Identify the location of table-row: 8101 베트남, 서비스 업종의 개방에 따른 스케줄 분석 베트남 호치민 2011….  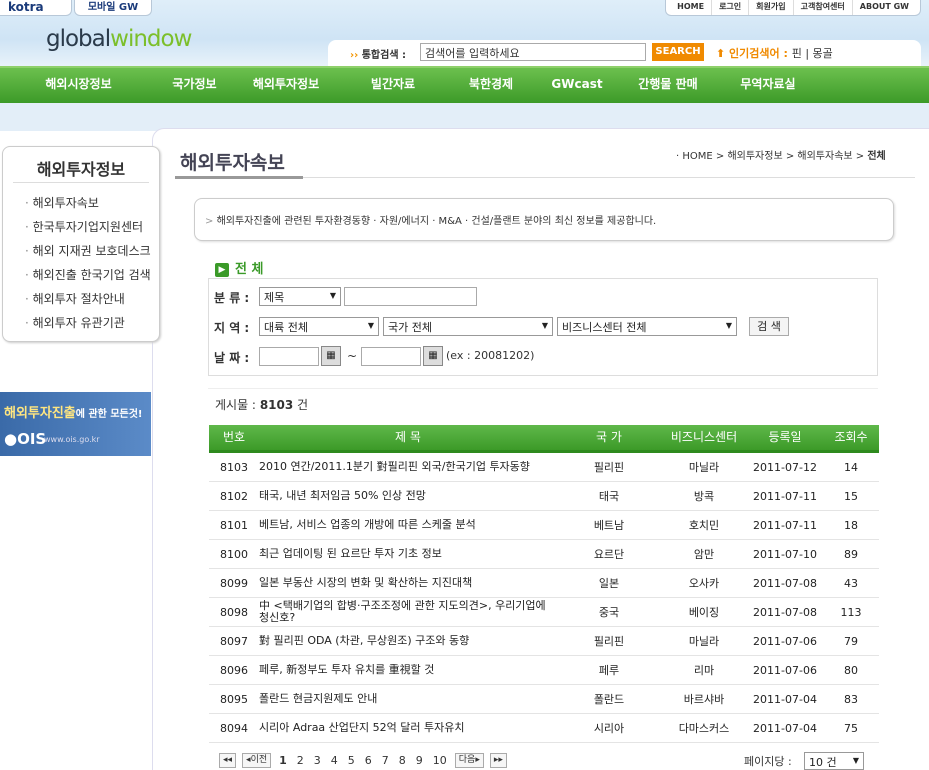
(544, 525).